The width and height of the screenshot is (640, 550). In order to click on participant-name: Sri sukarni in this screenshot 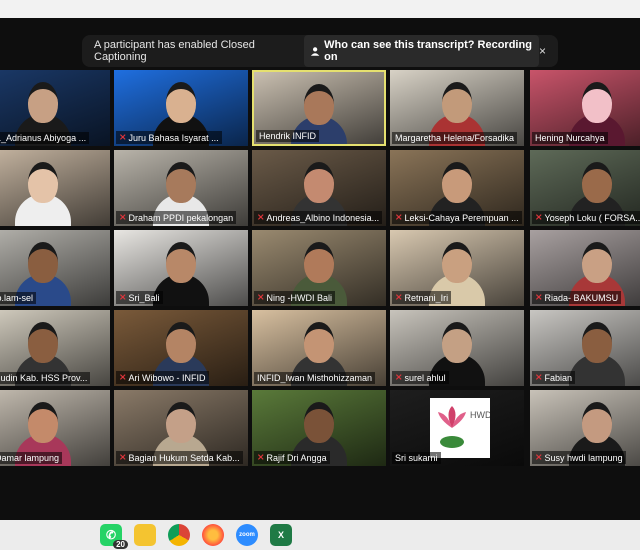, I will do `click(416, 458)`.